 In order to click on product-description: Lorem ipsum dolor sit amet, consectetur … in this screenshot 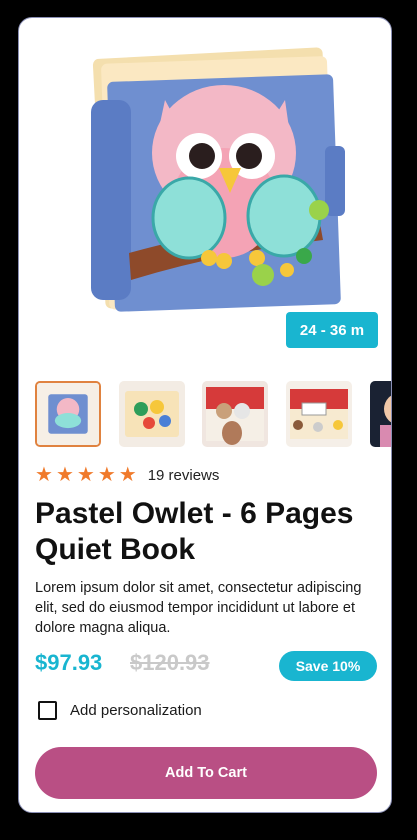, I will do `click(198, 608)`.